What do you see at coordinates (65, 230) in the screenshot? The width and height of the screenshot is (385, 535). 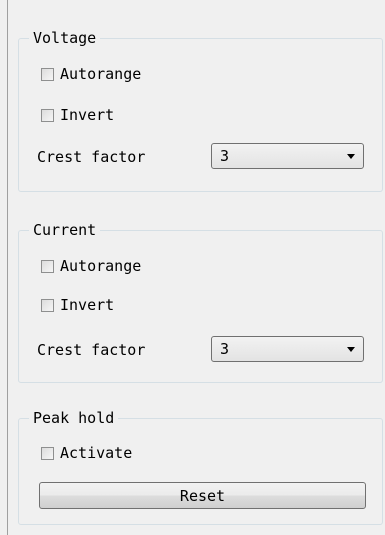 I see `current-group-title: Current` at bounding box center [65, 230].